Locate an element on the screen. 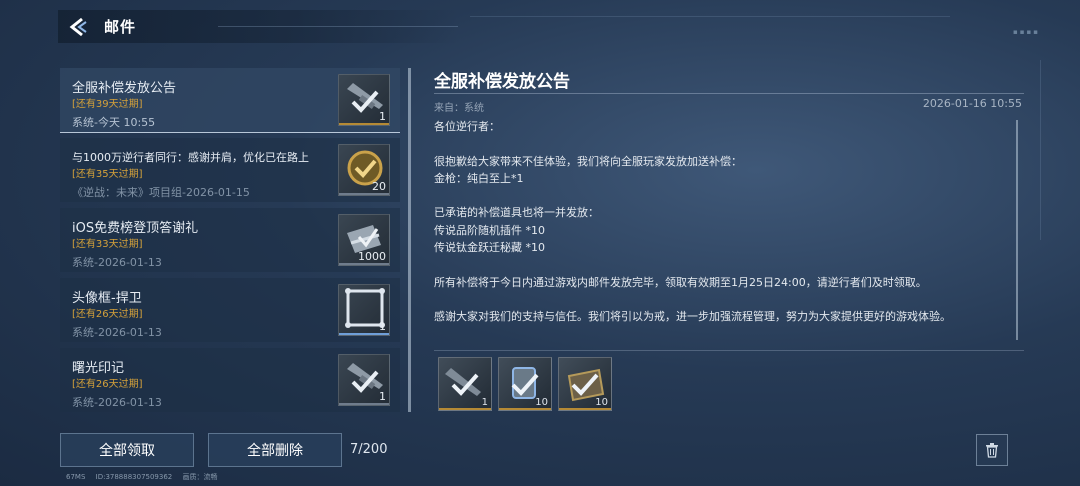 The image size is (1080, 486). mail-body-line: 已承诺的补偿道具也将一并发放： is located at coordinates (516, 213).